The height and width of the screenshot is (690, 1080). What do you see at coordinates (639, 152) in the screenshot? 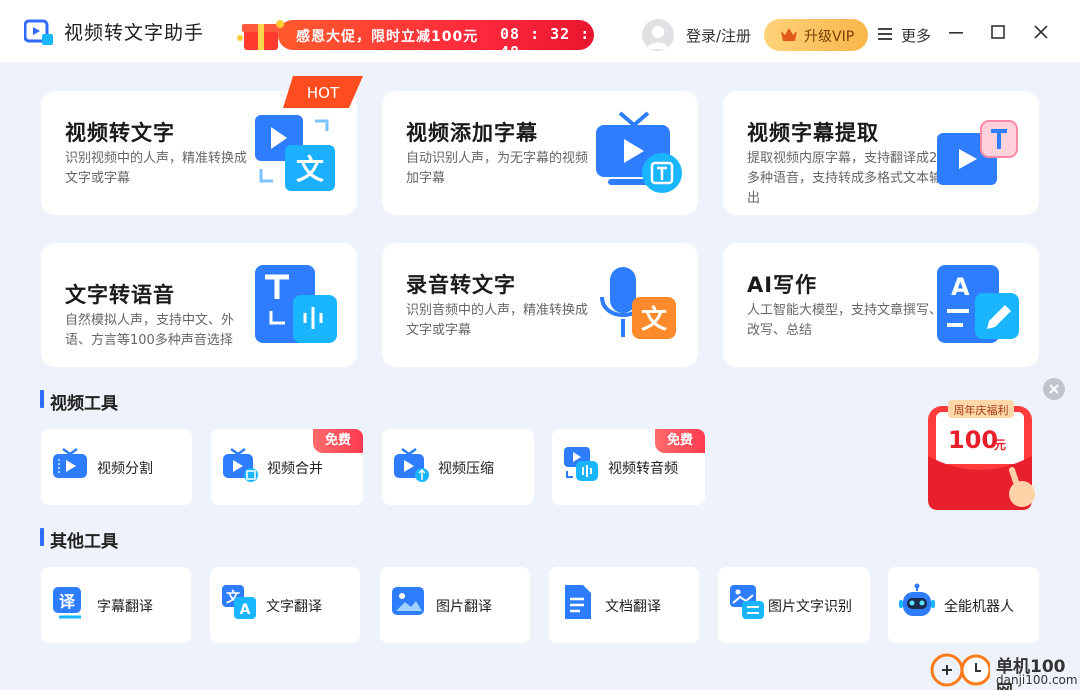
I see `tv-subtitle-icon` at bounding box center [639, 152].